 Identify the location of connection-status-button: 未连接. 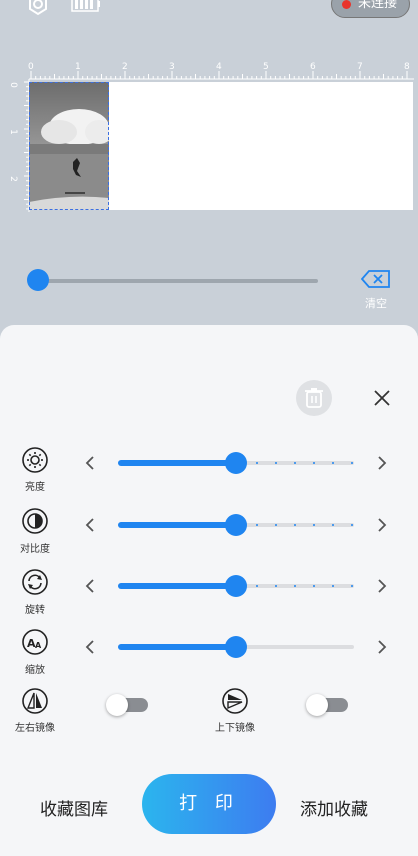
(370, 9).